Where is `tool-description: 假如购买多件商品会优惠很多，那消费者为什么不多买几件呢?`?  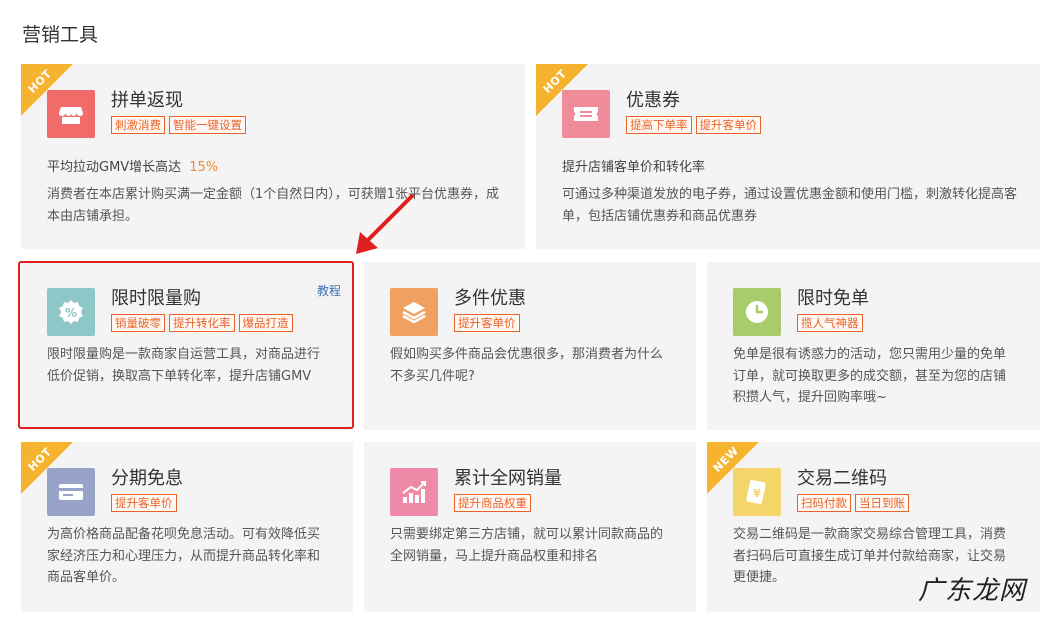 tool-description: 假如购买多件商品会优惠很多，那消费者为什么不多买几件呢? is located at coordinates (527, 365).